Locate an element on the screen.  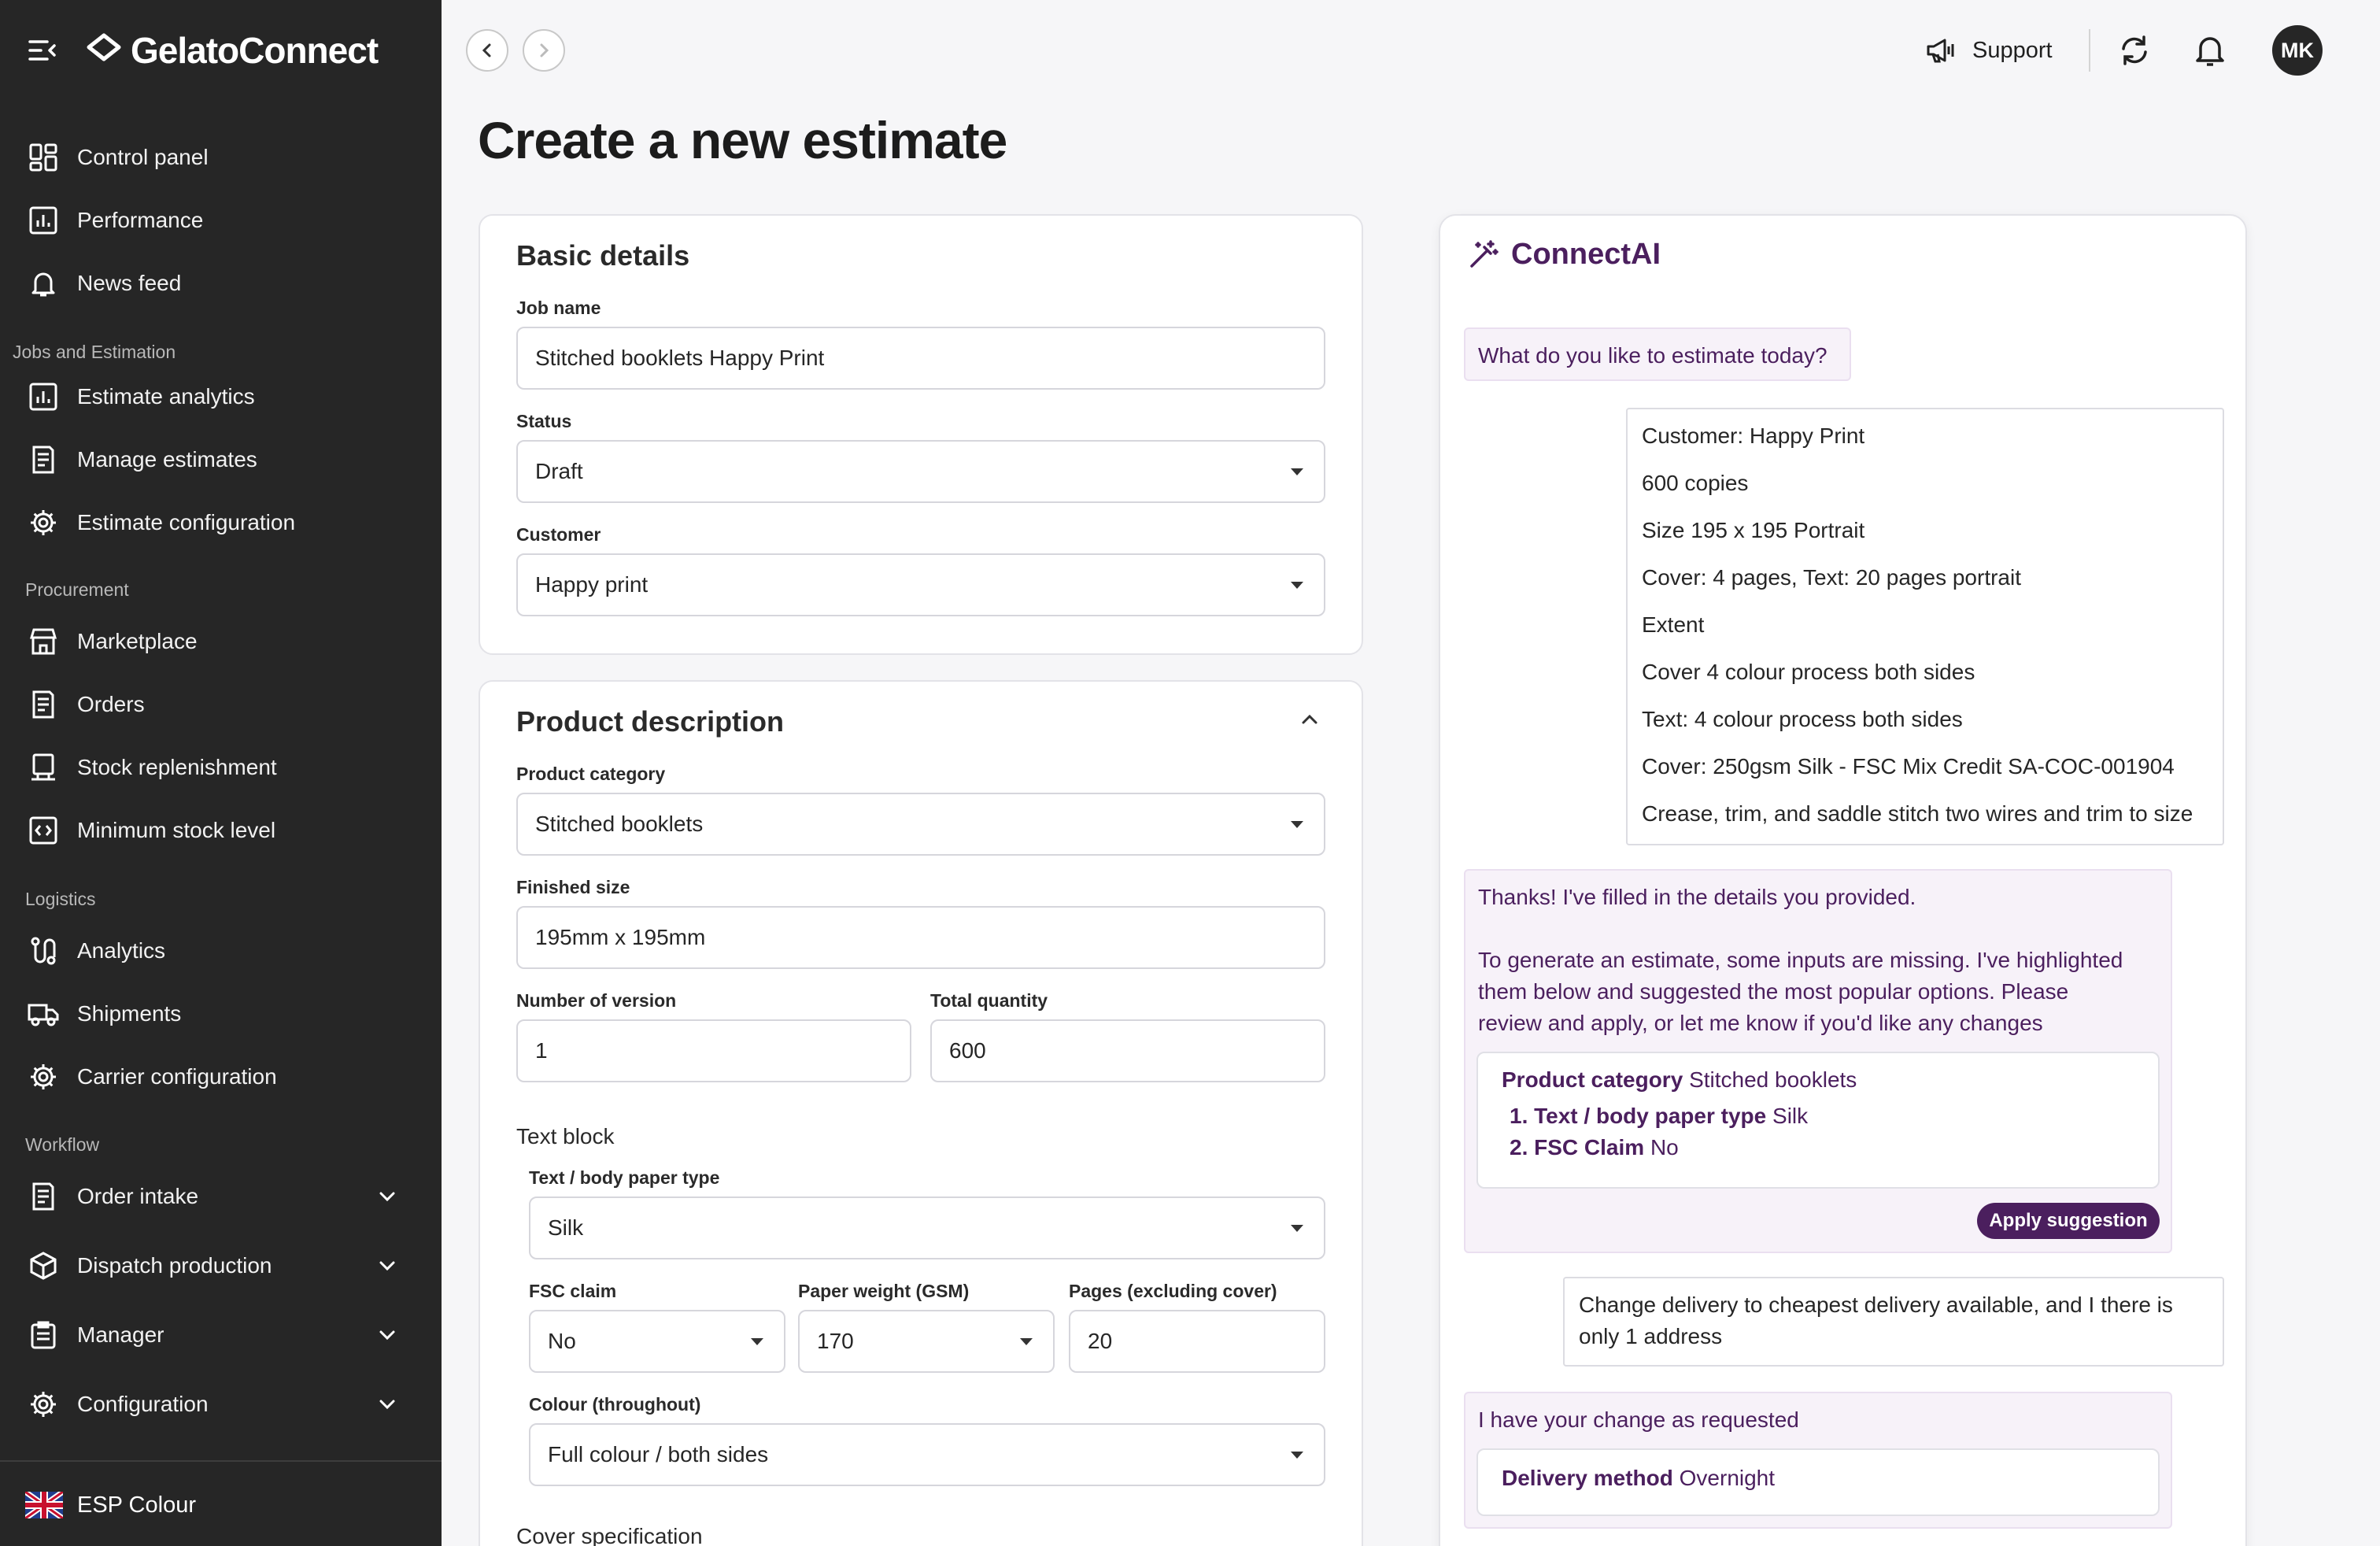
total-quantity-input is located at coordinates (1127, 1050).